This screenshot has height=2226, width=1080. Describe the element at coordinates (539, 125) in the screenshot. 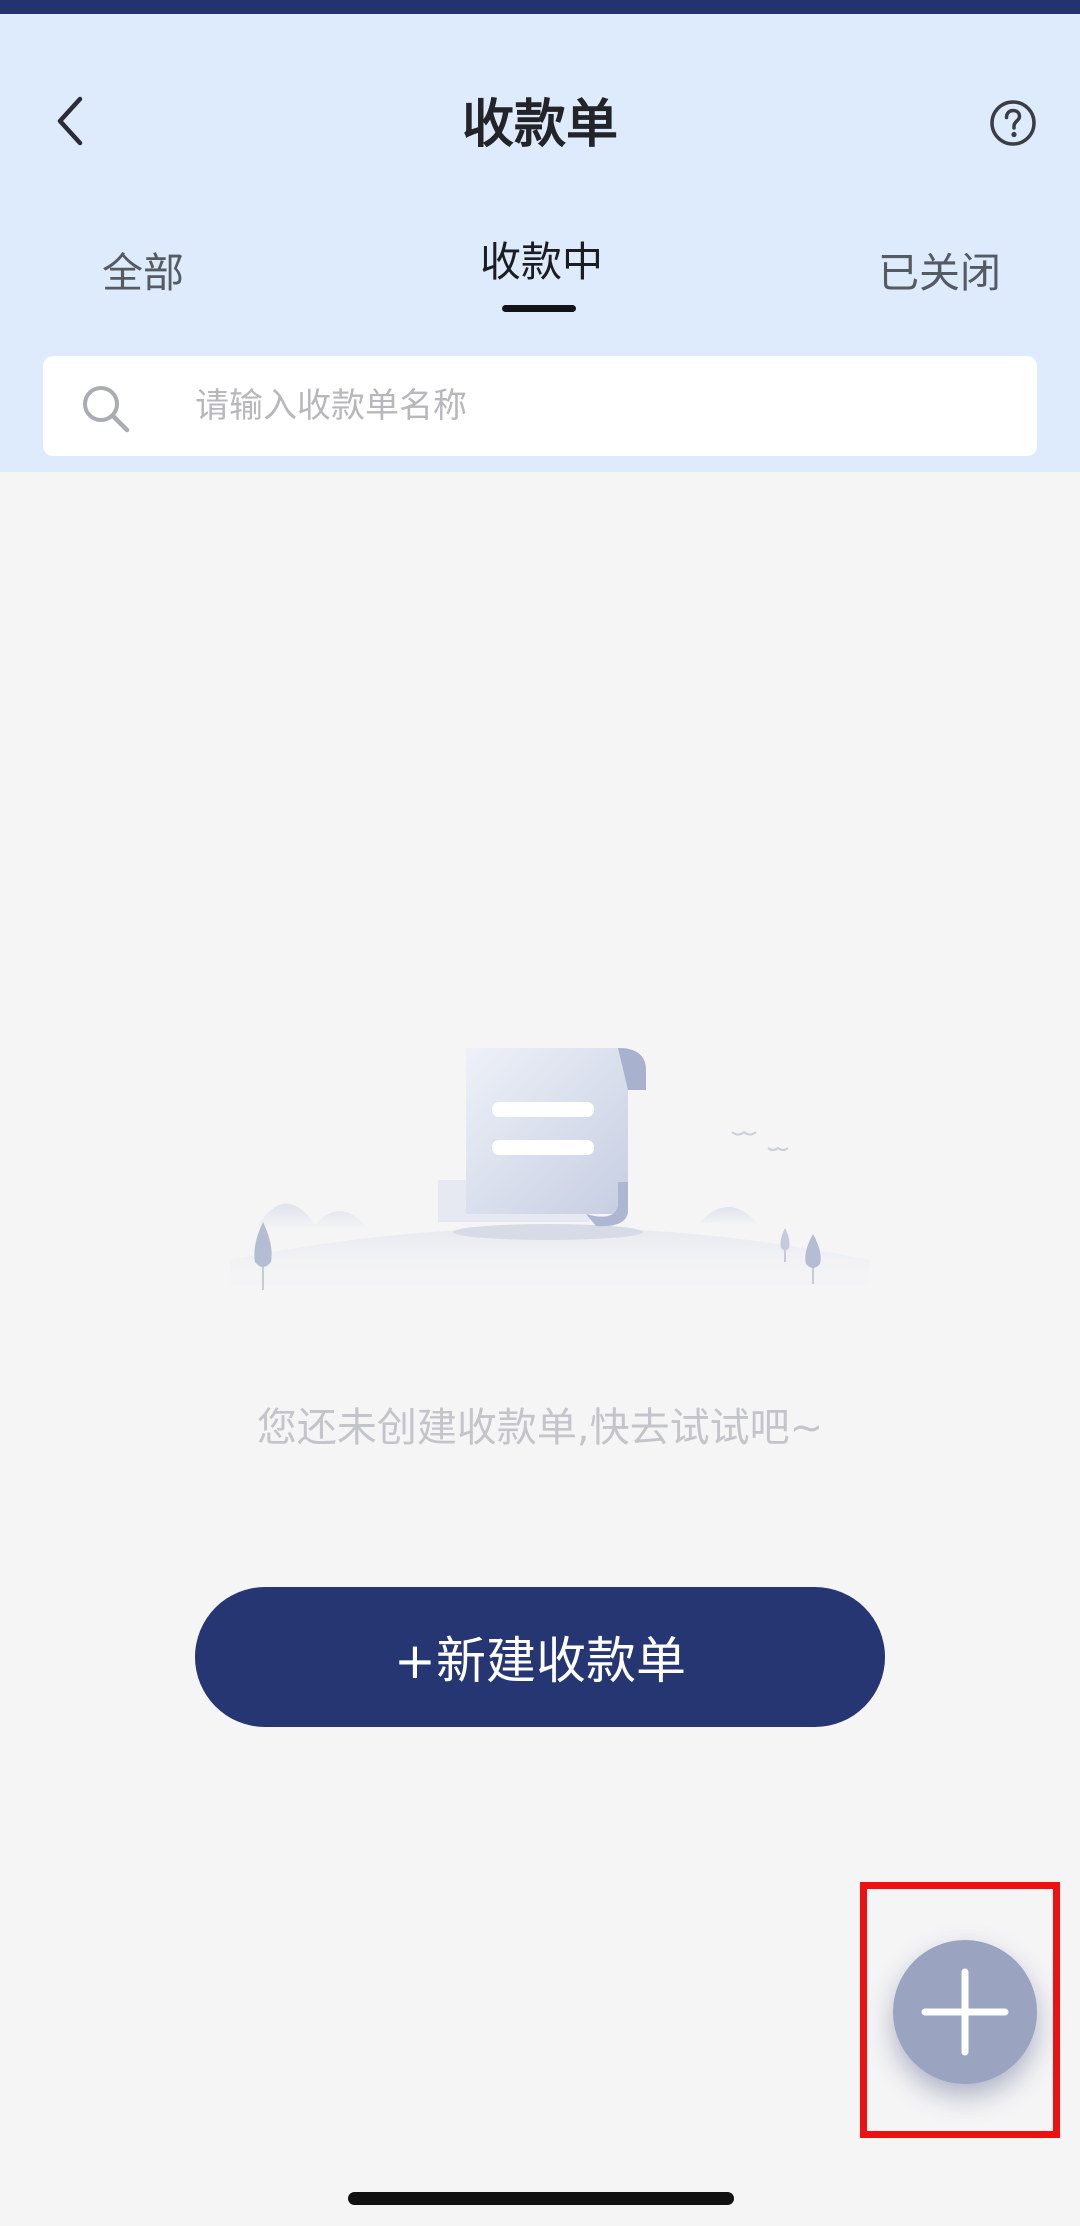

I see `page-title: 收款单` at that location.